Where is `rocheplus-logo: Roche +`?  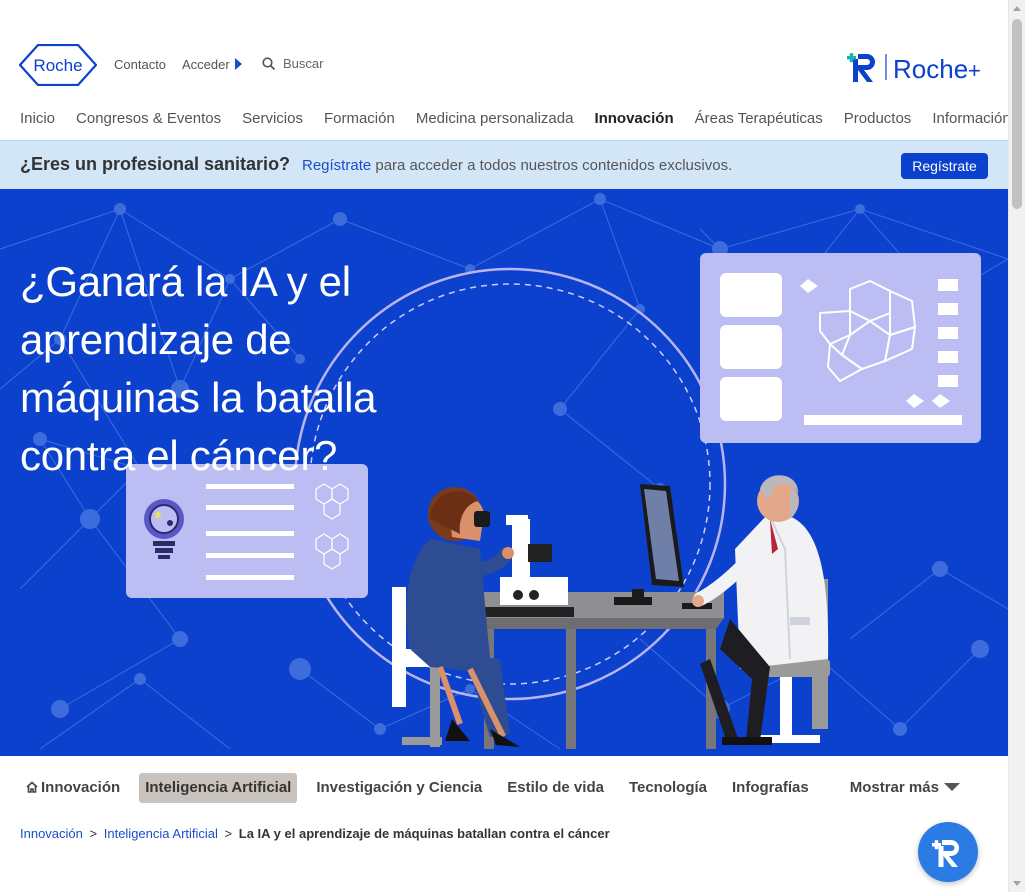 rocheplus-logo: Roche + is located at coordinates (916, 66).